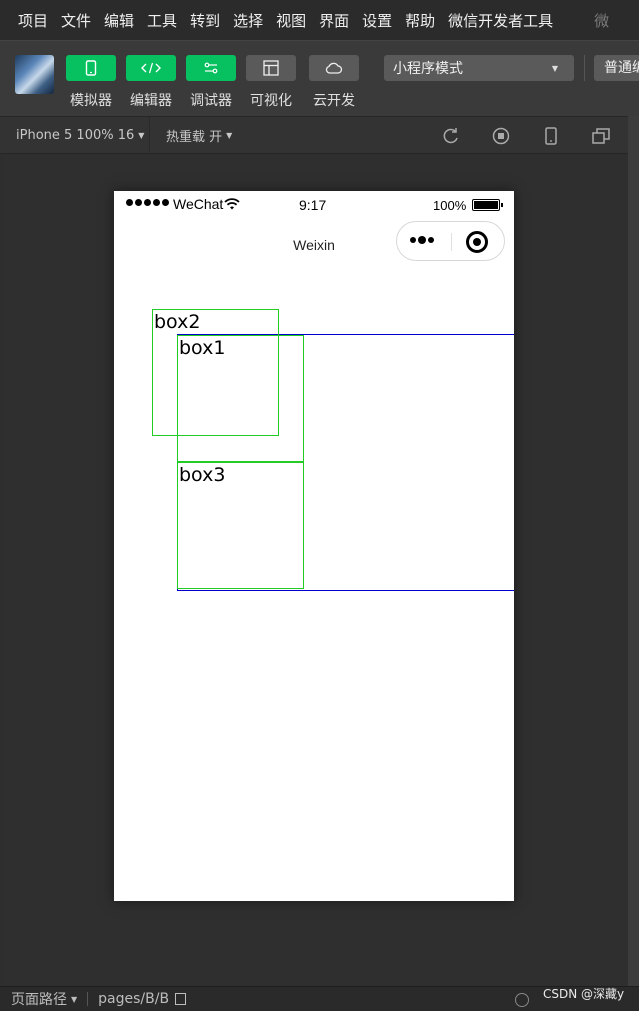 This screenshot has width=639, height=1011. Describe the element at coordinates (601, 136) in the screenshot. I see `detach-window-icon` at that location.